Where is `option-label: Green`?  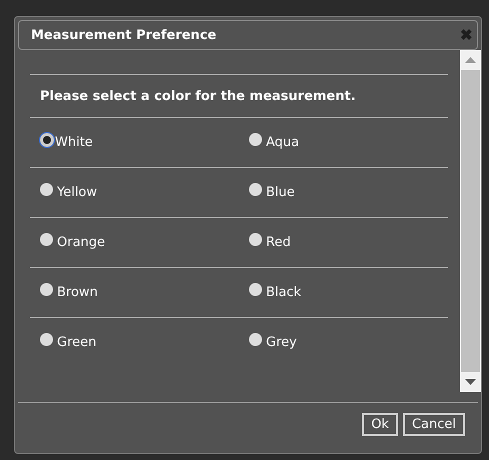 option-label: Green is located at coordinates (76, 342).